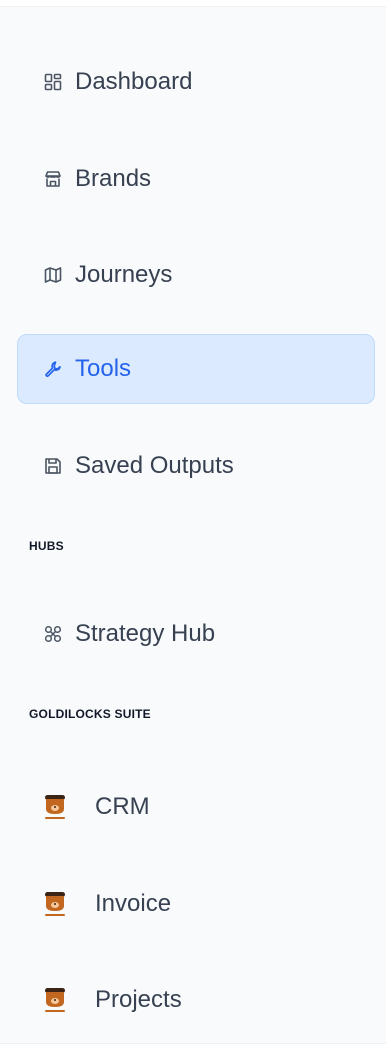 The image size is (391, 1050). I want to click on save-icon, so click(53, 466).